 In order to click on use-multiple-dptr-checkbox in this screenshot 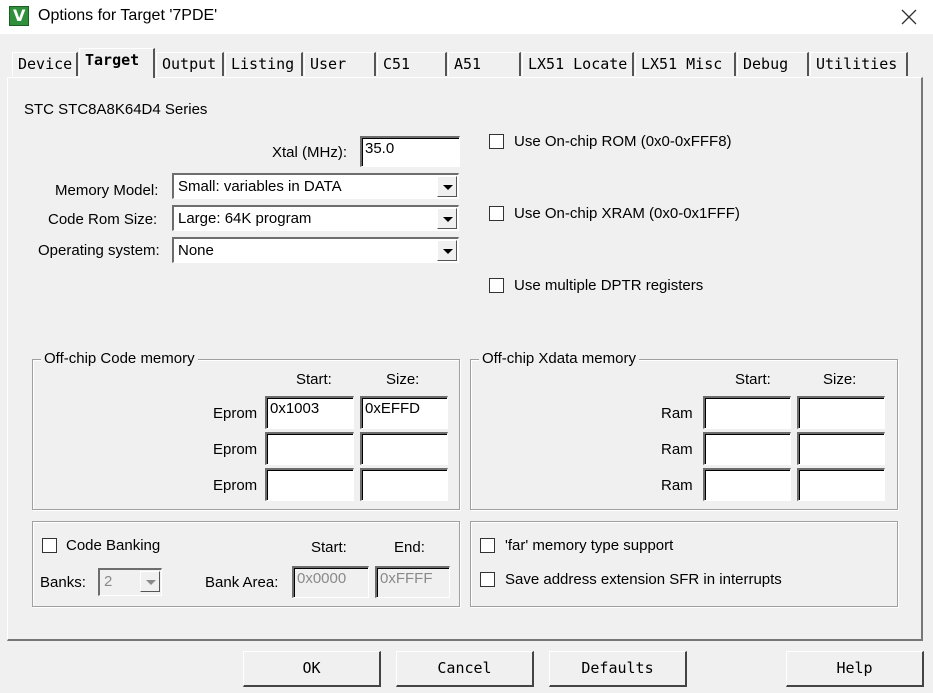, I will do `click(496, 285)`.